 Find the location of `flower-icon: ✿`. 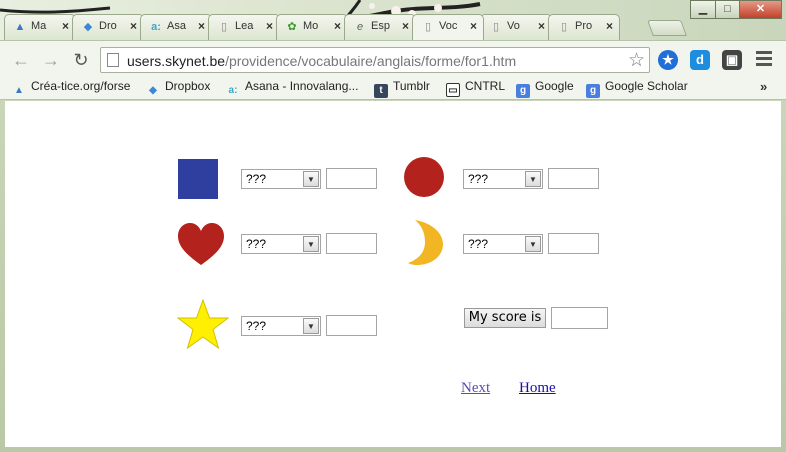

flower-icon: ✿ is located at coordinates (292, 27).